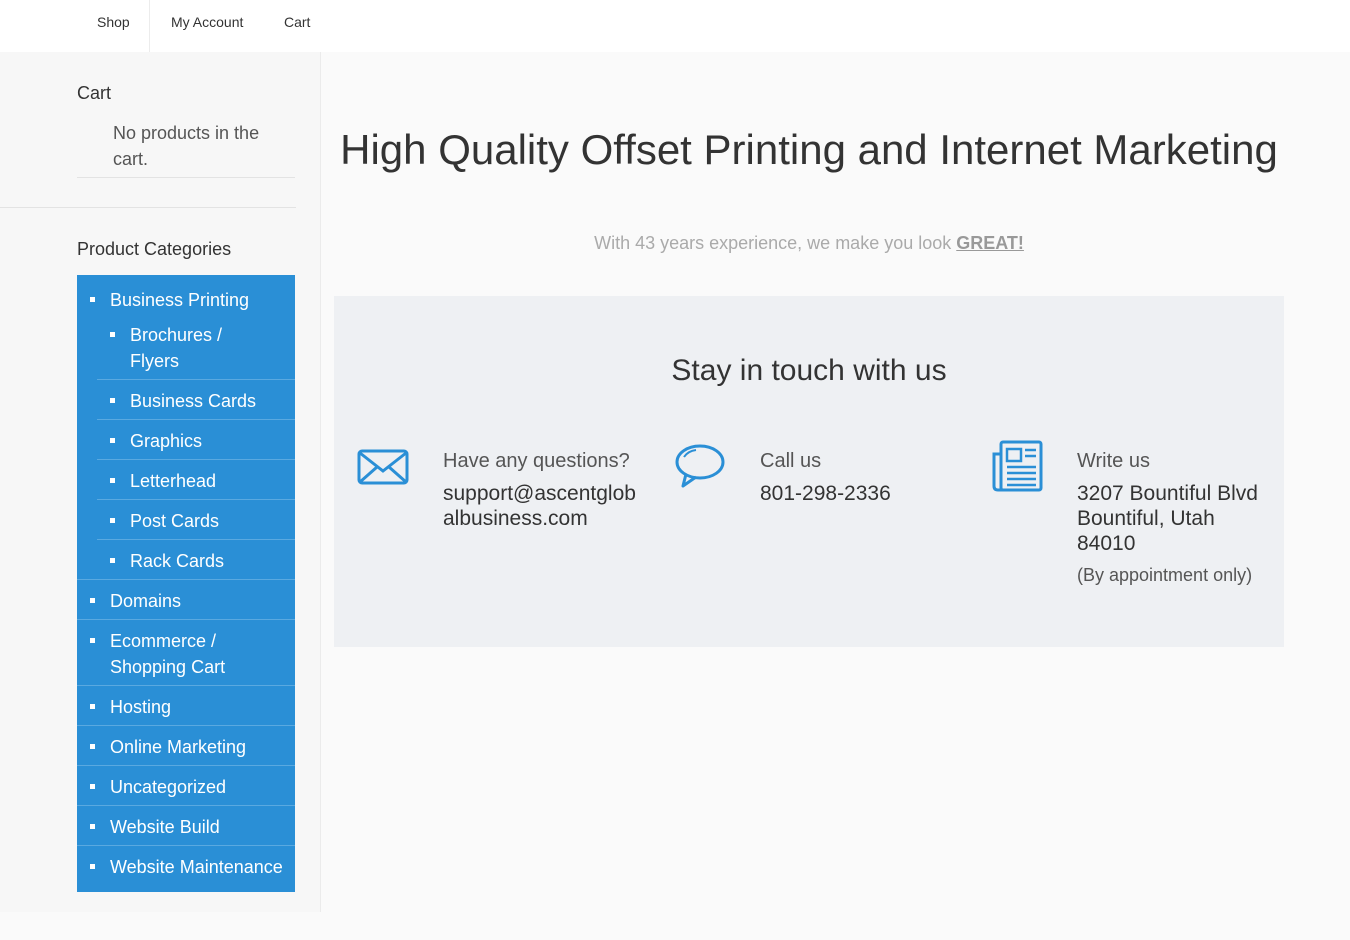  What do you see at coordinates (166, 441) in the screenshot?
I see `category-graphics: Graphics` at bounding box center [166, 441].